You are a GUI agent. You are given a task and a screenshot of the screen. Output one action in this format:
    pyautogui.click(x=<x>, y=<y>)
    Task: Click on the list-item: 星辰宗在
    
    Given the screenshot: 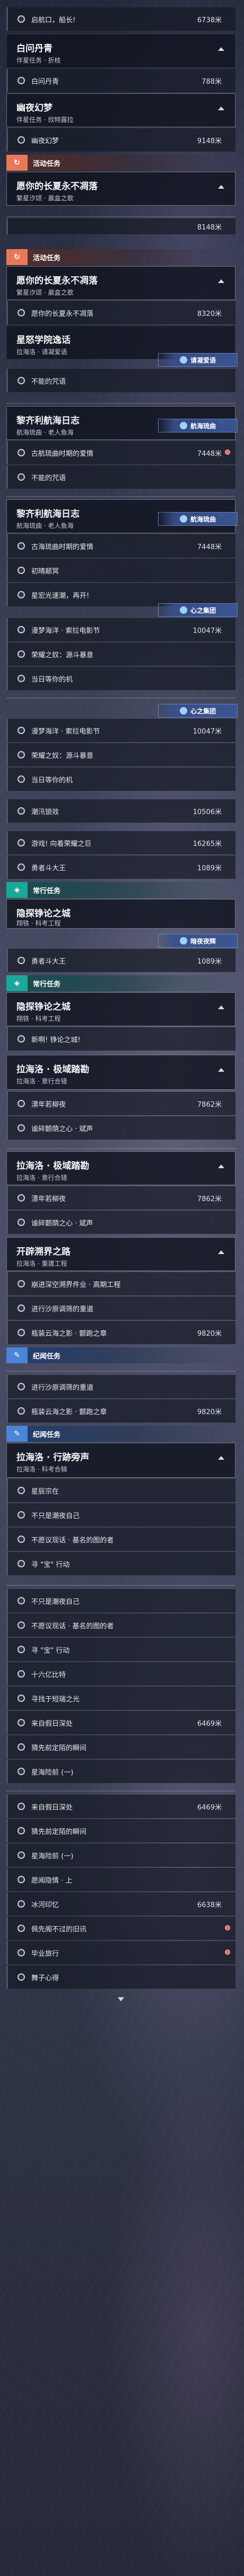 What is the action you would take?
    pyautogui.click(x=121, y=1490)
    